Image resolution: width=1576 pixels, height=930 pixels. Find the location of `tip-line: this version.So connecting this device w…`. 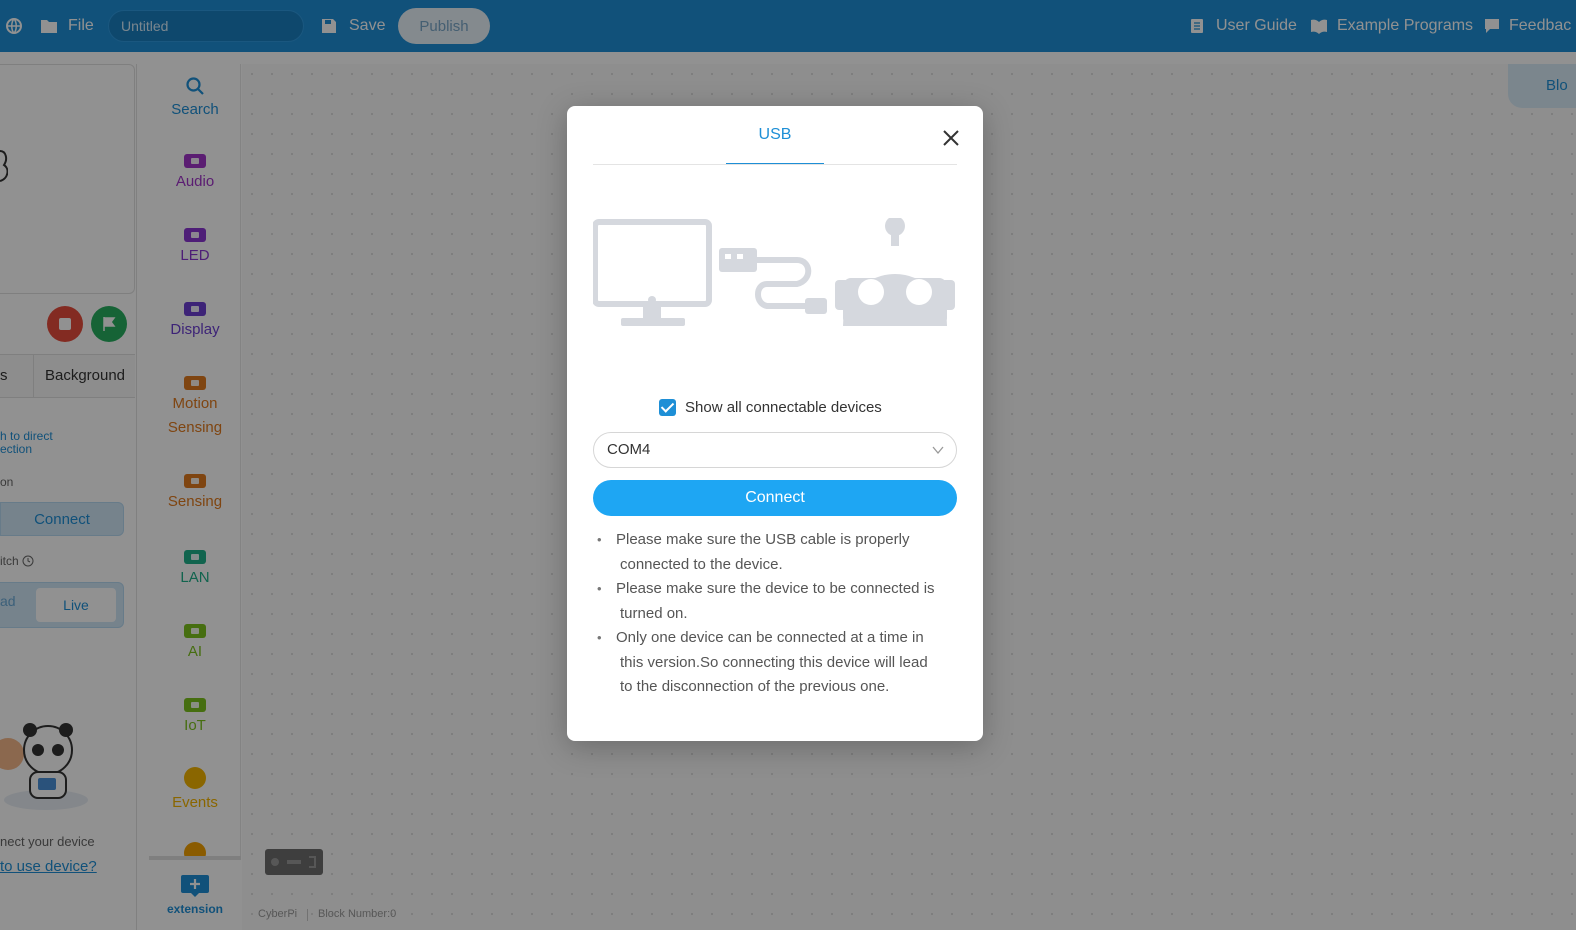

tip-line: this version.So connecting this device w… is located at coordinates (774, 662).